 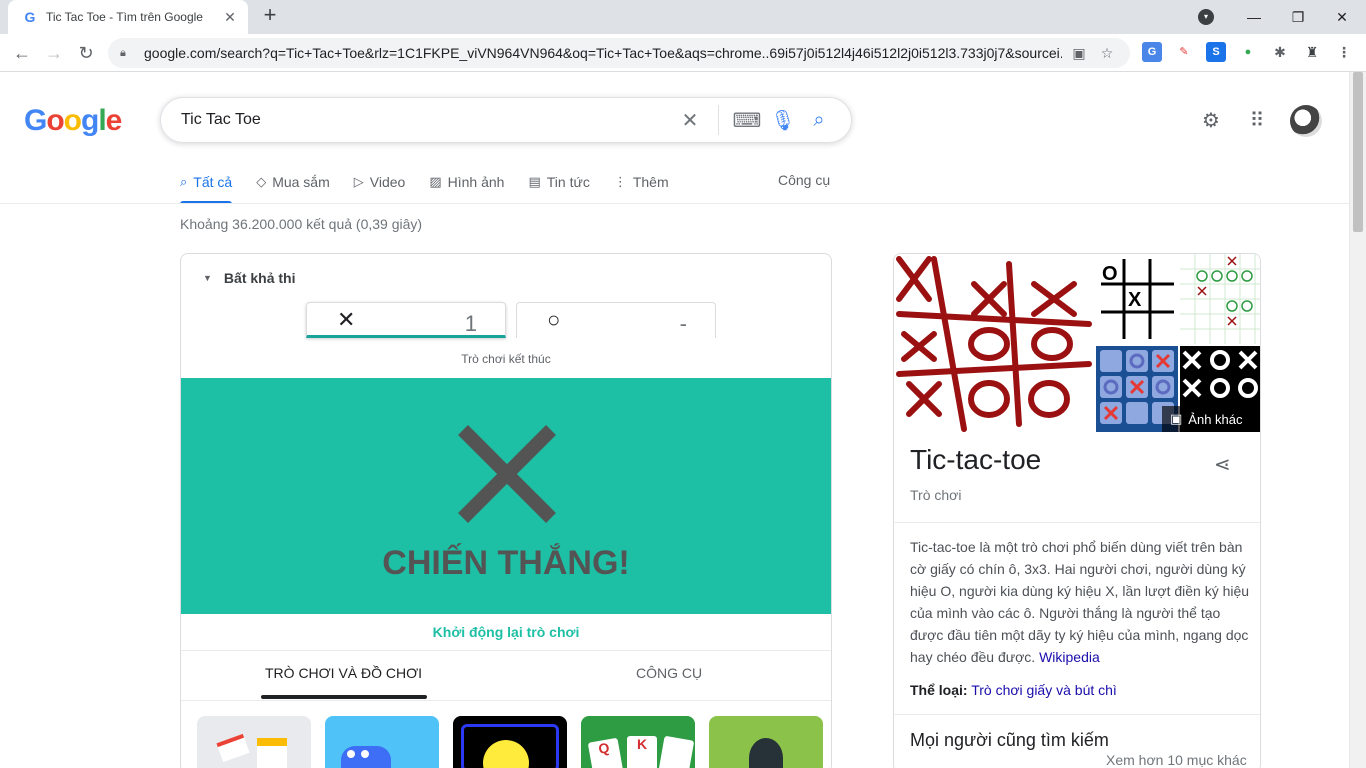 What do you see at coordinates (73, 121) in the screenshot?
I see `google-logo: Google` at bounding box center [73, 121].